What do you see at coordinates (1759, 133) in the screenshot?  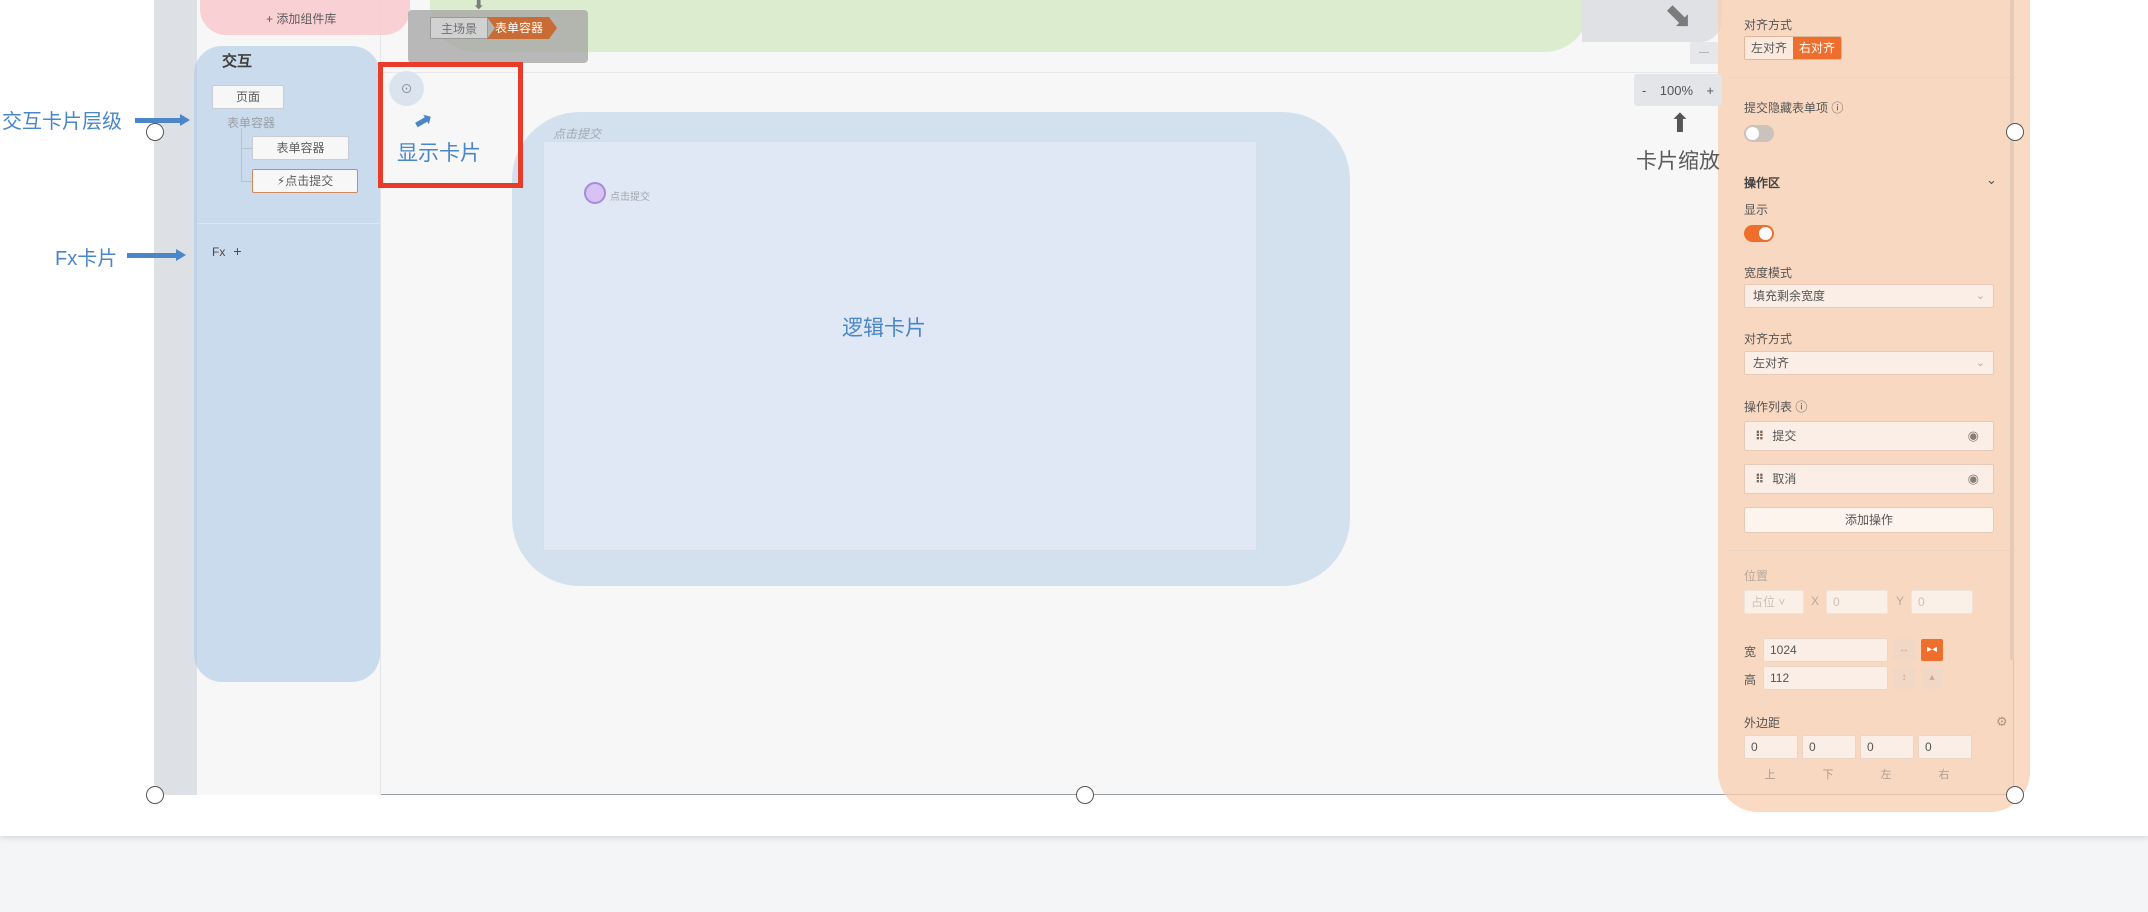 I see `submit-hidden-toggle` at bounding box center [1759, 133].